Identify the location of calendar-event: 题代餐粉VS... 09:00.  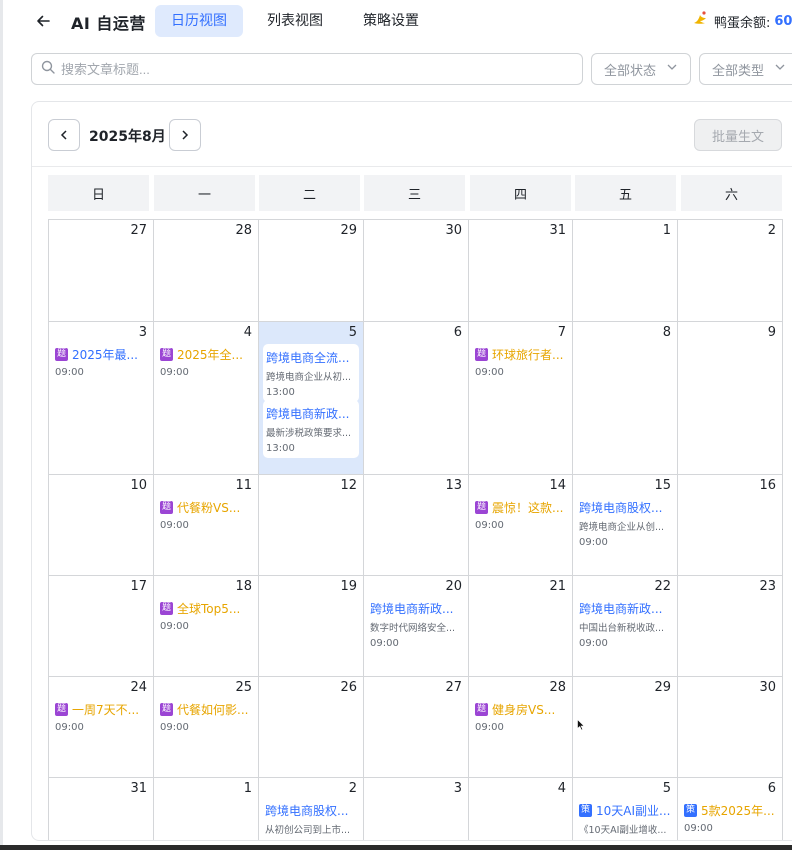
(207, 515).